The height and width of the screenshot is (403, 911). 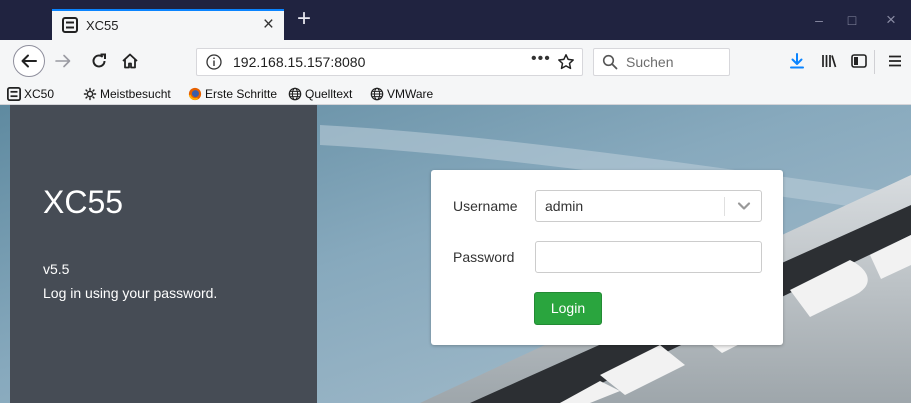 I want to click on navigation-toolbar: 192.168.15.157:8080 ••• Suchen, so click(x=455, y=61).